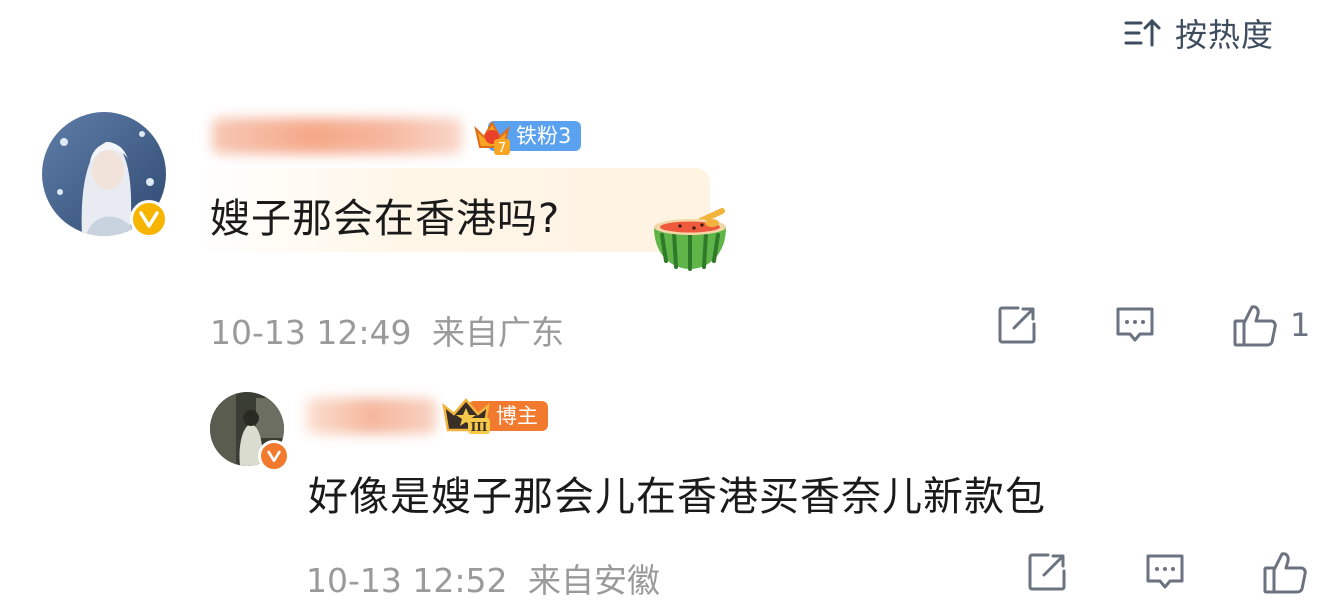 This screenshot has height=605, width=1320. I want to click on comment-meta: 10-13 12:49 来自广东, so click(387, 330).